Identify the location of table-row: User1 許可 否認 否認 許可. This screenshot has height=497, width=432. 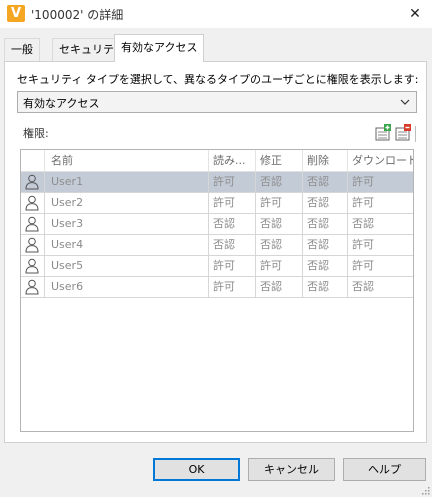
(217, 182).